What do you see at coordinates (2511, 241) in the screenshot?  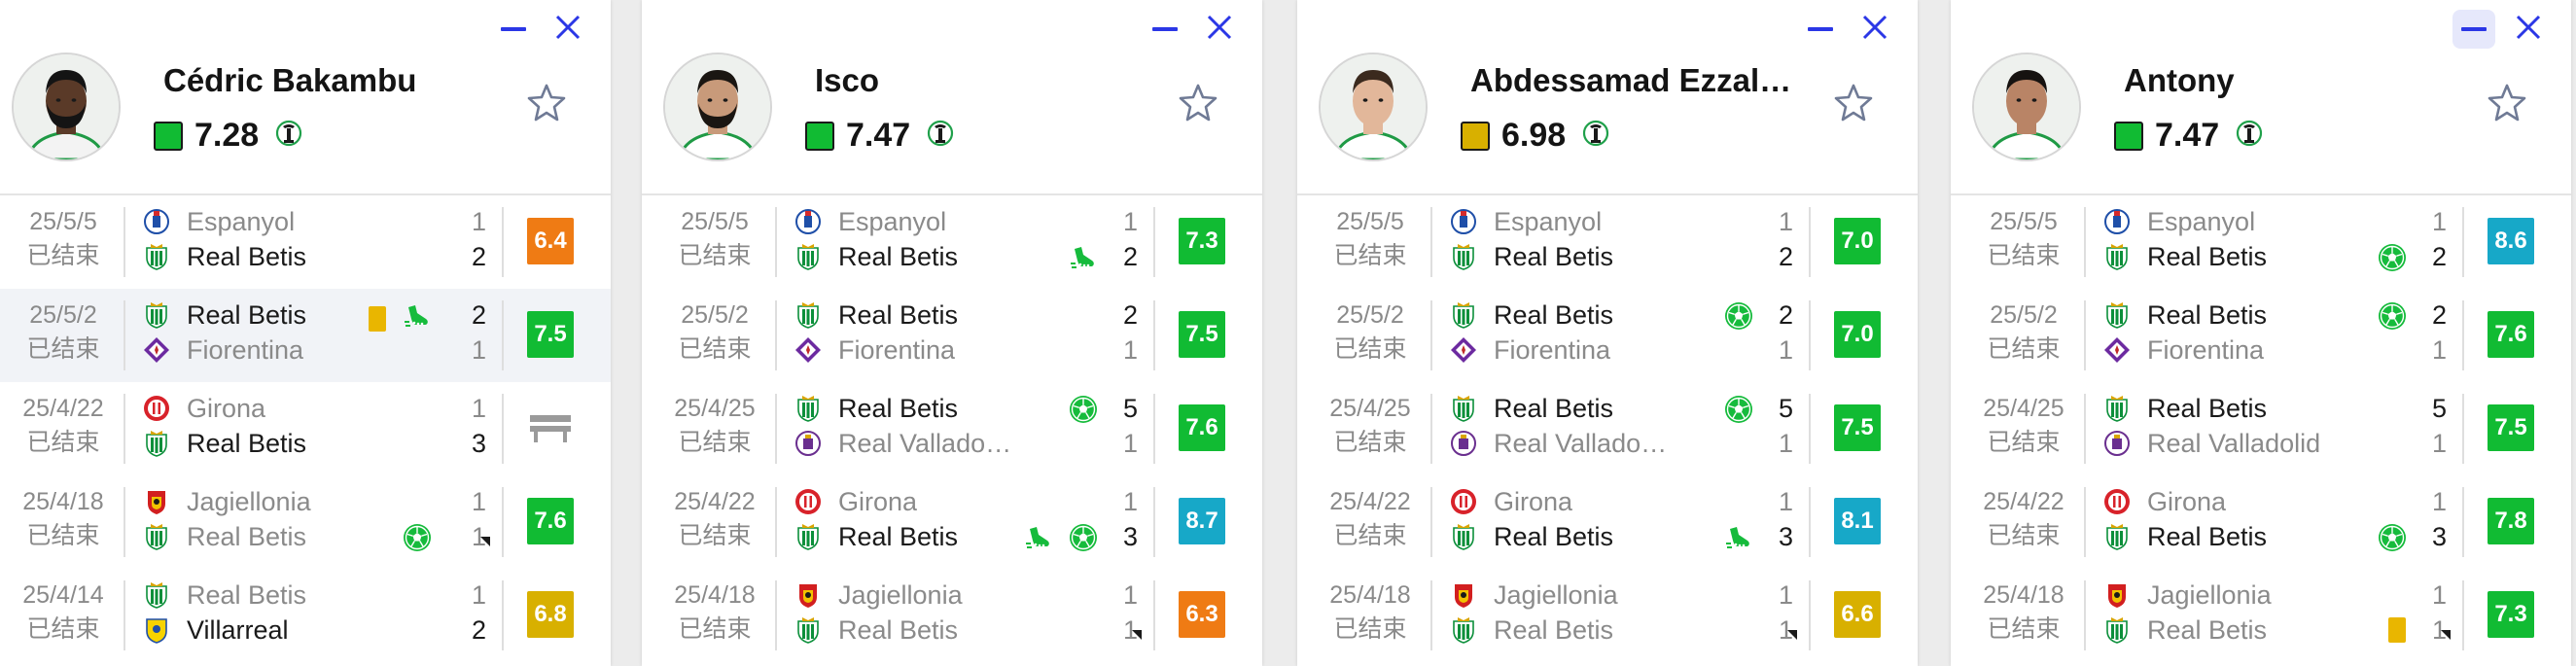 I see `match-rating-badge: 8.6` at bounding box center [2511, 241].